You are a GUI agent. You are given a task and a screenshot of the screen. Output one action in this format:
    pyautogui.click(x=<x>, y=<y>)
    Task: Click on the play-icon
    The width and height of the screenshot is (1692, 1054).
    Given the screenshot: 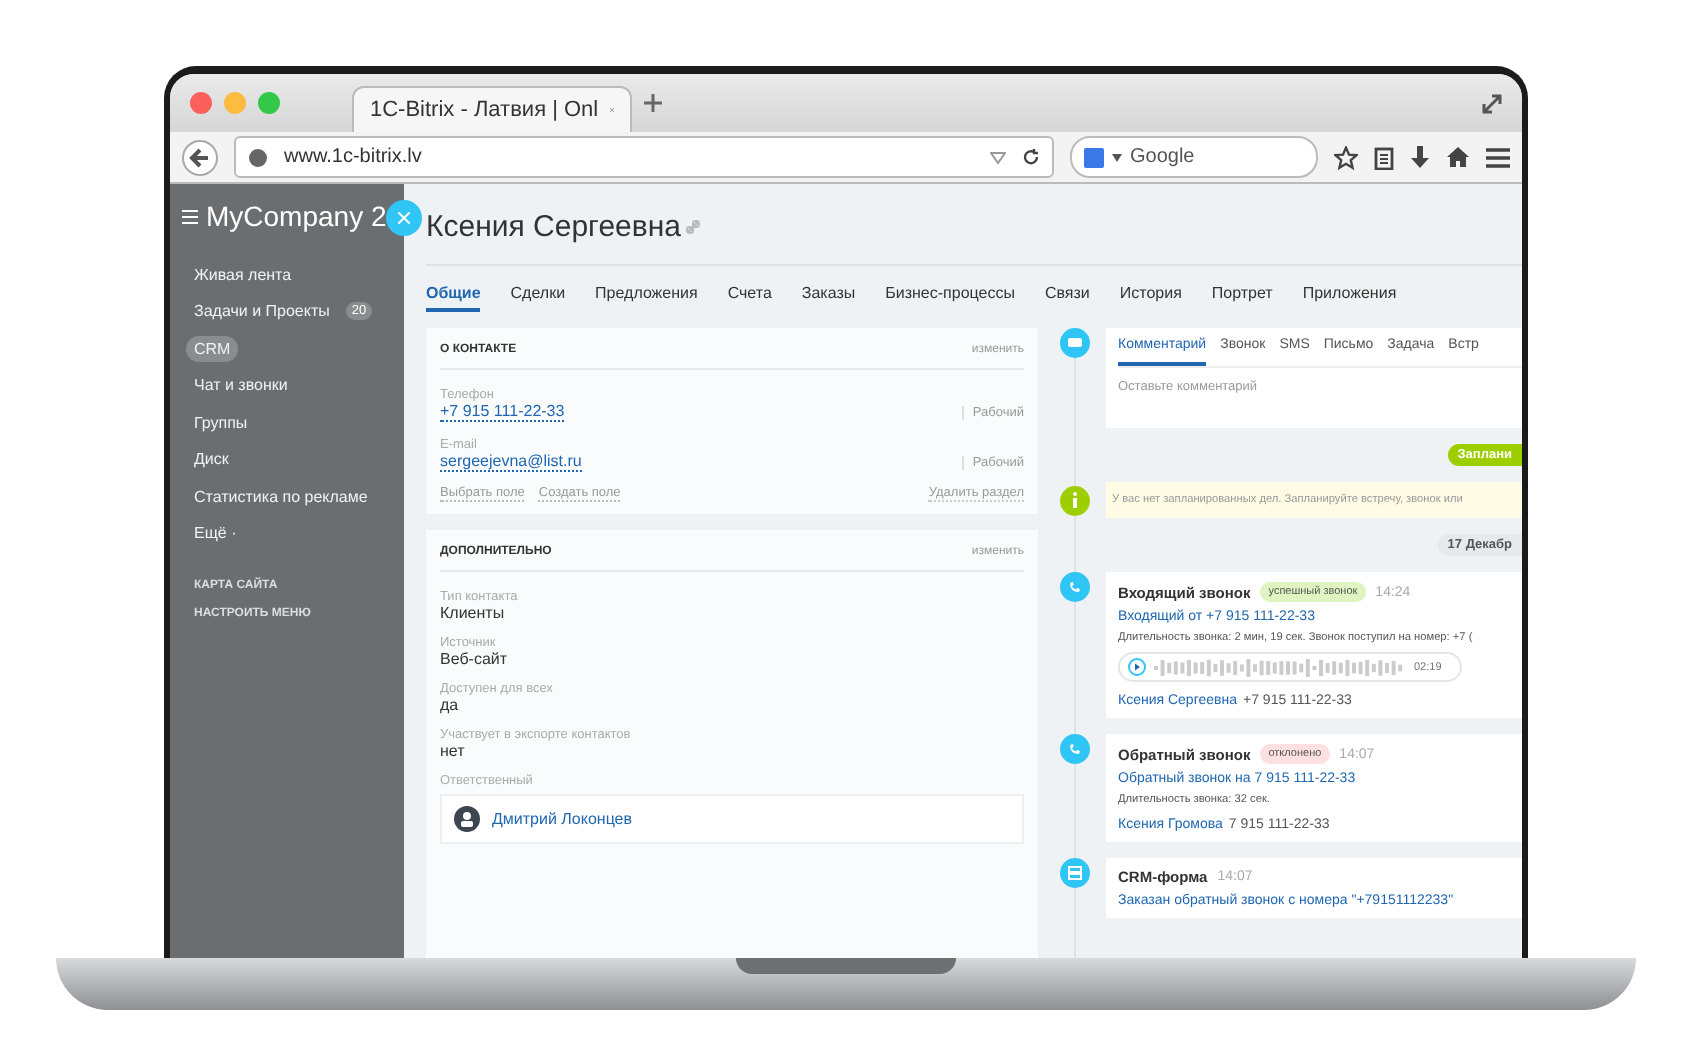 What is the action you would take?
    pyautogui.click(x=1137, y=667)
    